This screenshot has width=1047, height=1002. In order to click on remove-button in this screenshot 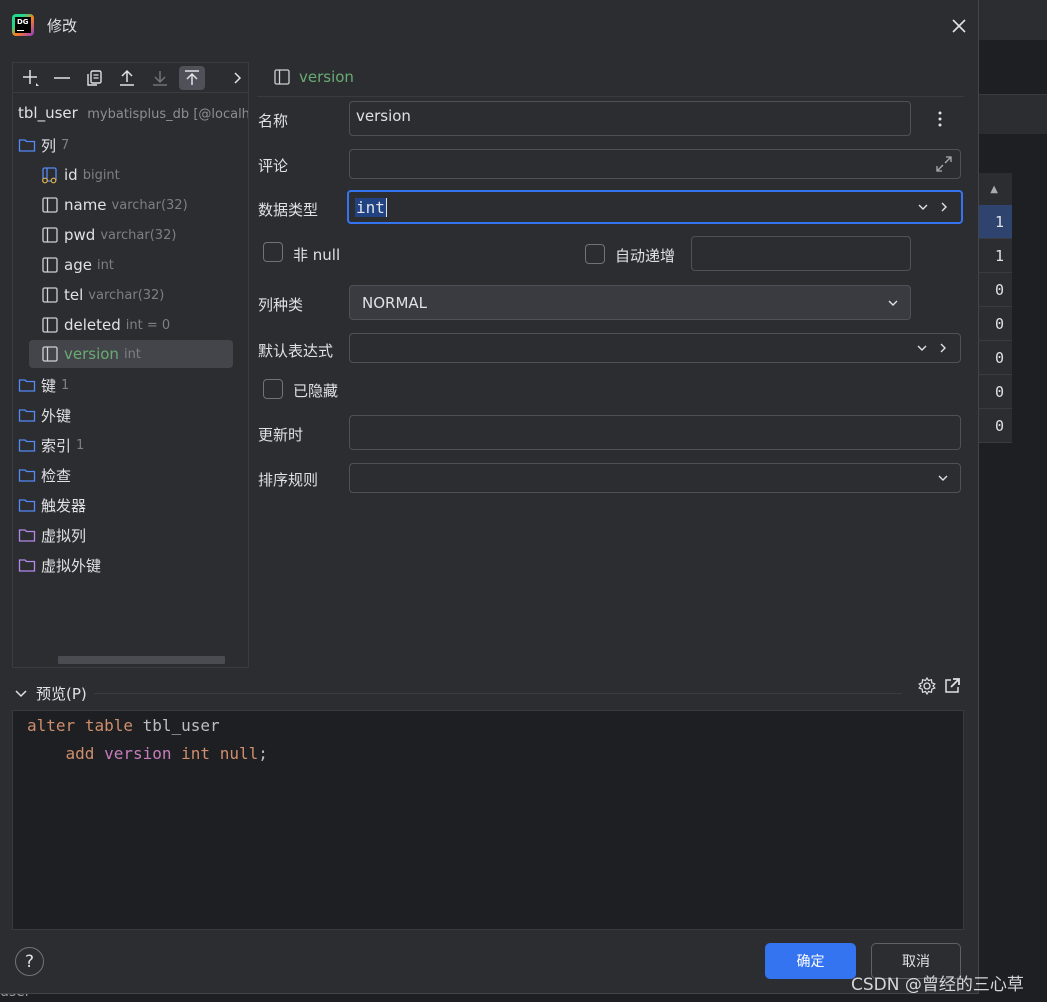, I will do `click(62, 78)`.